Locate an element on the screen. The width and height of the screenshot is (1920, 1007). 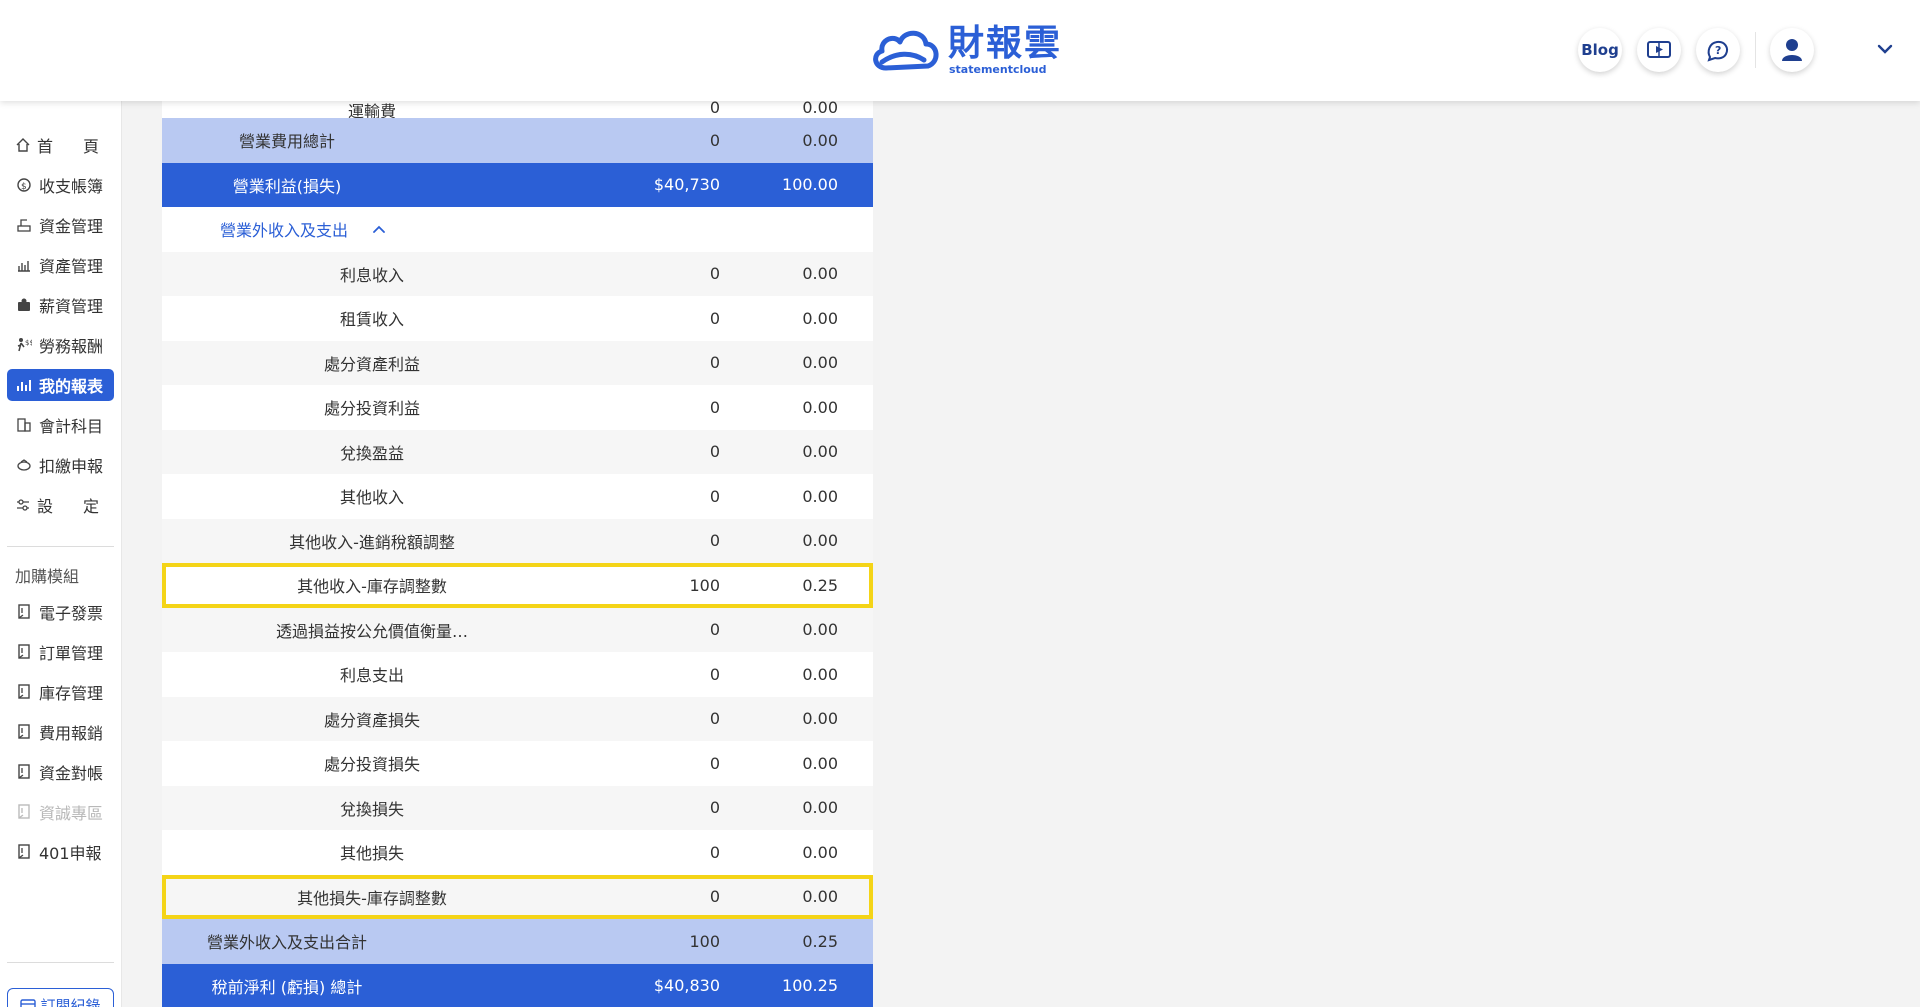
user-icon is located at coordinates (1792, 50).